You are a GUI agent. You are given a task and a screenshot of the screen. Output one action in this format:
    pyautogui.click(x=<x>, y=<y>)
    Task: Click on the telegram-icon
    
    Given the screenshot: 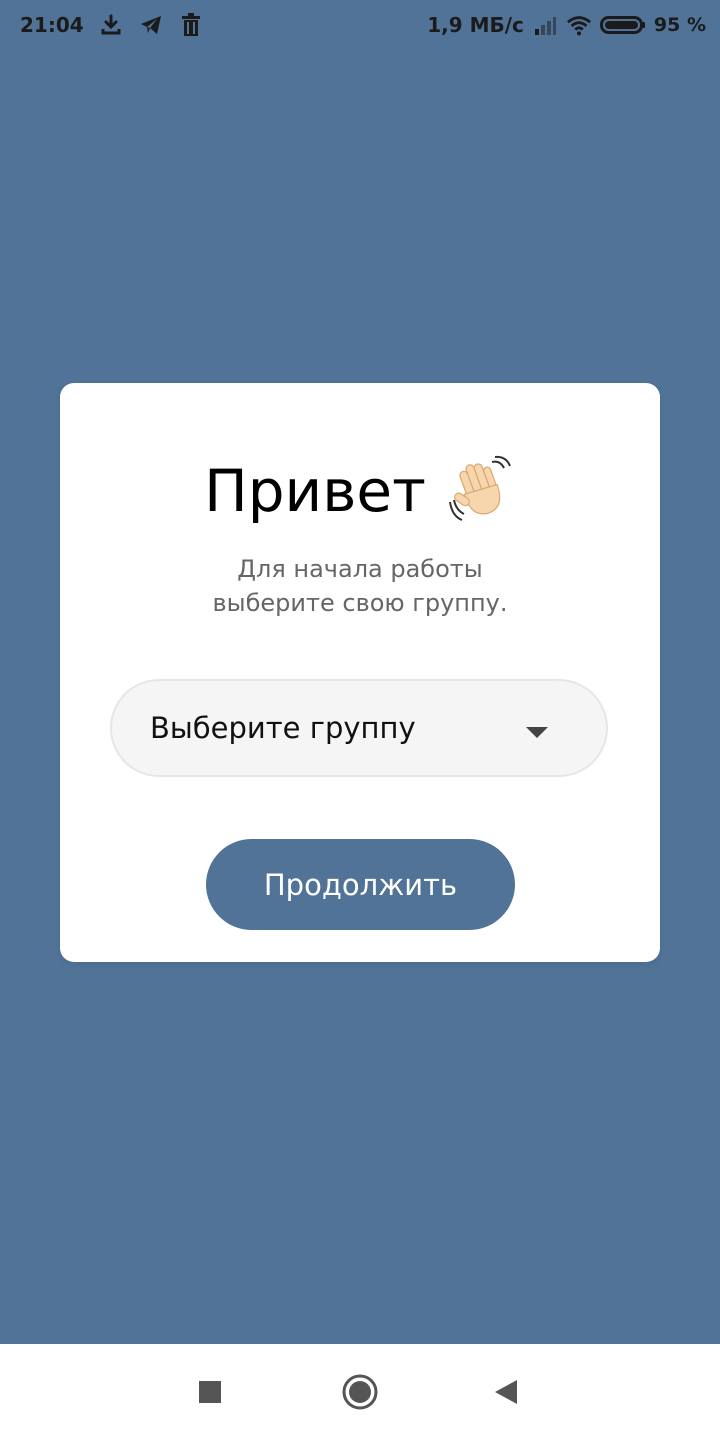 What is the action you would take?
    pyautogui.click(x=151, y=25)
    